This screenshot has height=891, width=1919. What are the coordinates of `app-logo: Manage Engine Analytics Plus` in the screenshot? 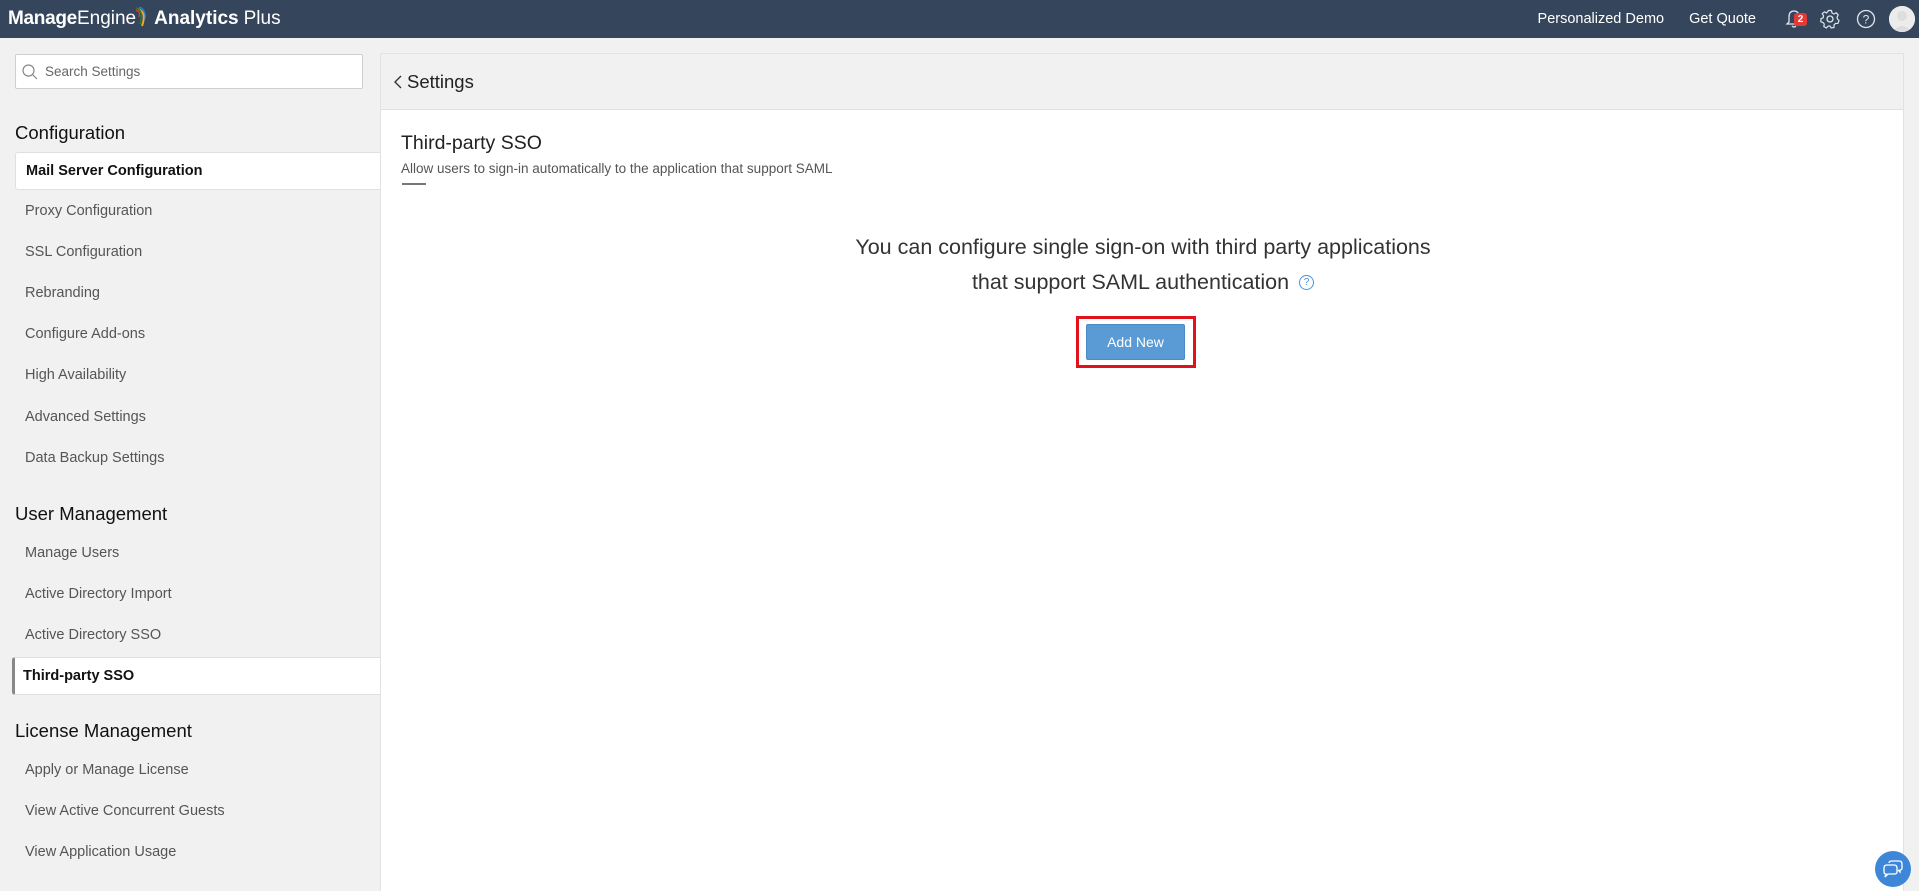 It's located at (144, 18).